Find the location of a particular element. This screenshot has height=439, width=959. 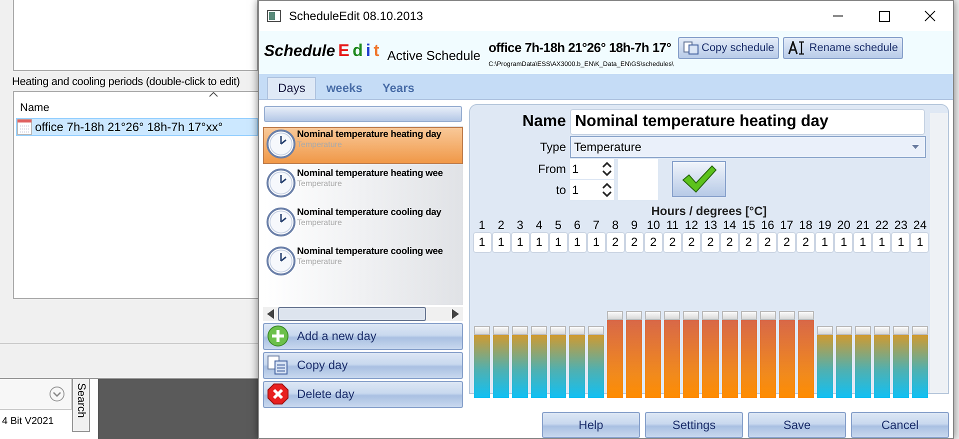

day-item: Nominal temperature cooling day Temperature is located at coordinates (363, 223).